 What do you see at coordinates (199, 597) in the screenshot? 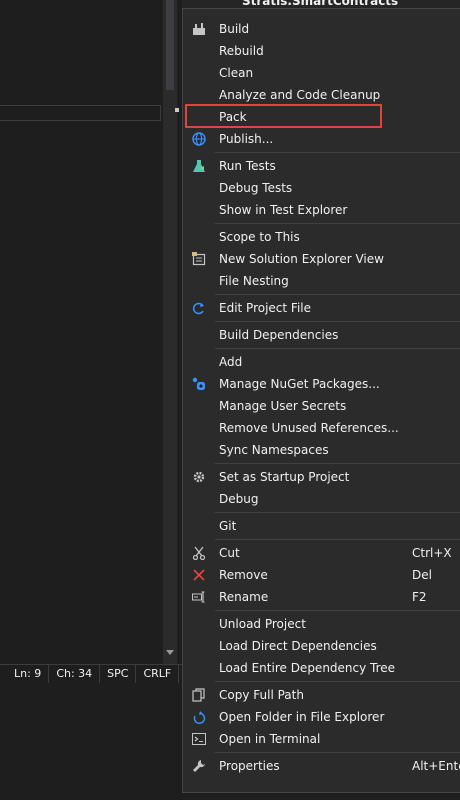
I see `rename-icon` at bounding box center [199, 597].